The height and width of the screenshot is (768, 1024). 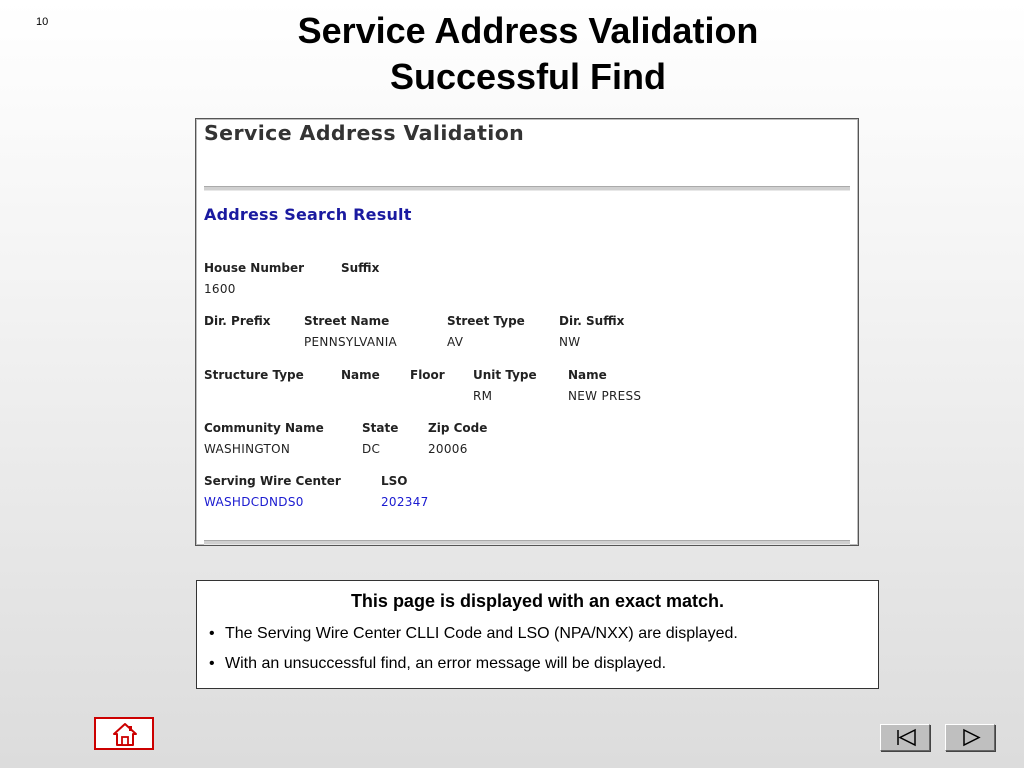 What do you see at coordinates (528, 76) in the screenshot?
I see `slide-title-line-2: Successful Find` at bounding box center [528, 76].